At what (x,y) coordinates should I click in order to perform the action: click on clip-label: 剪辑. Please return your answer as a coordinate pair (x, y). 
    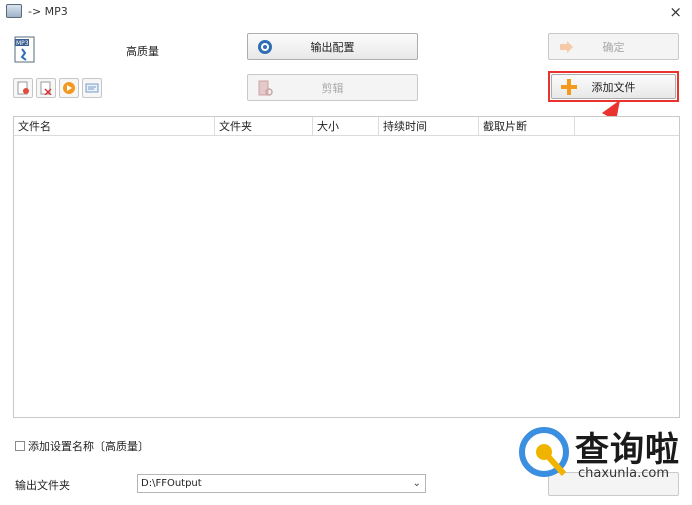
    Looking at the image, I should click on (332, 88).